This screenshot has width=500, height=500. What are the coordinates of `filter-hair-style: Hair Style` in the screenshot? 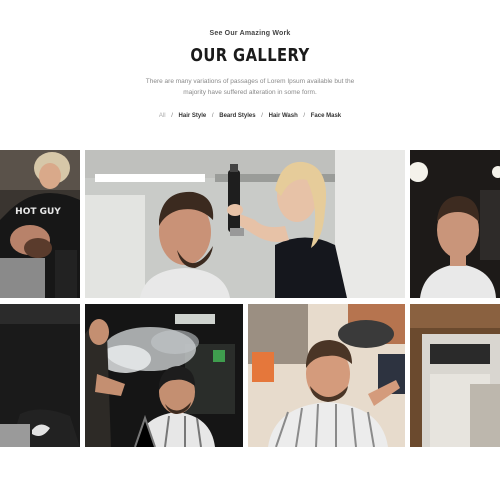 It's located at (193, 116).